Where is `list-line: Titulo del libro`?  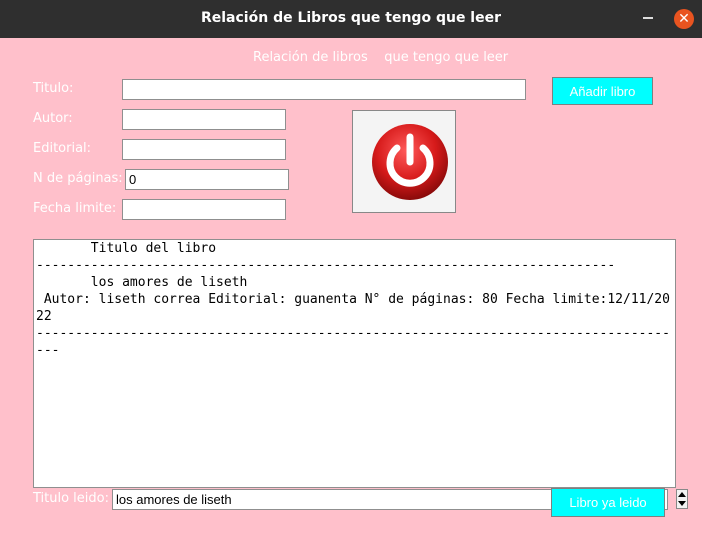
list-line: Titulo del libro is located at coordinates (126, 248).